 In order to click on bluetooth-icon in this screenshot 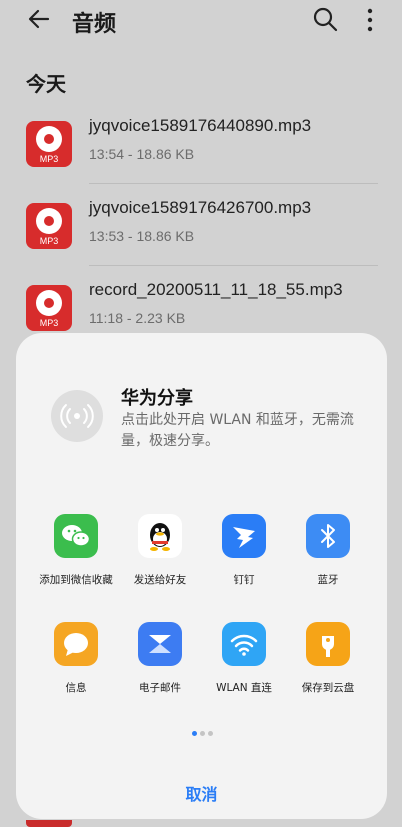, I will do `click(328, 536)`.